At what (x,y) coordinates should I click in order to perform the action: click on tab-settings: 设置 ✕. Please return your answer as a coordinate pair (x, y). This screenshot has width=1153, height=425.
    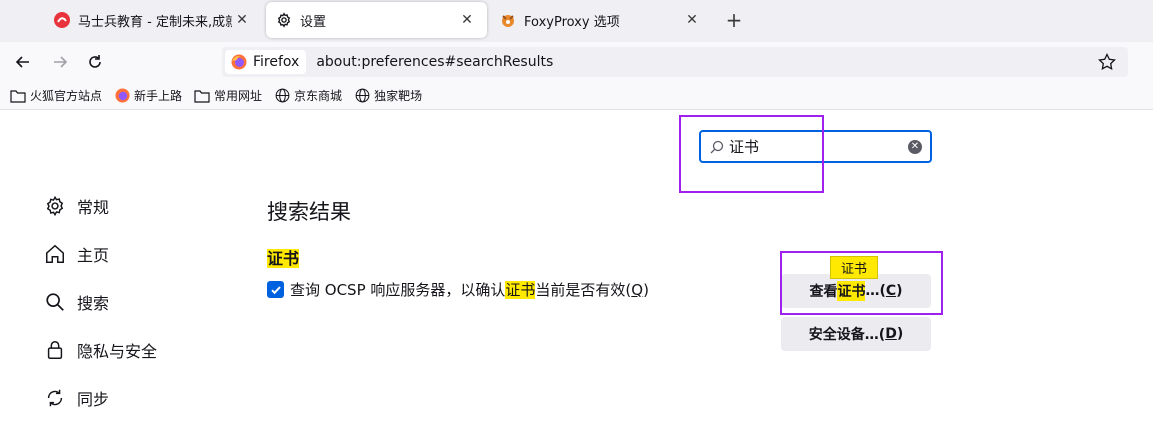
    Looking at the image, I should click on (376, 20).